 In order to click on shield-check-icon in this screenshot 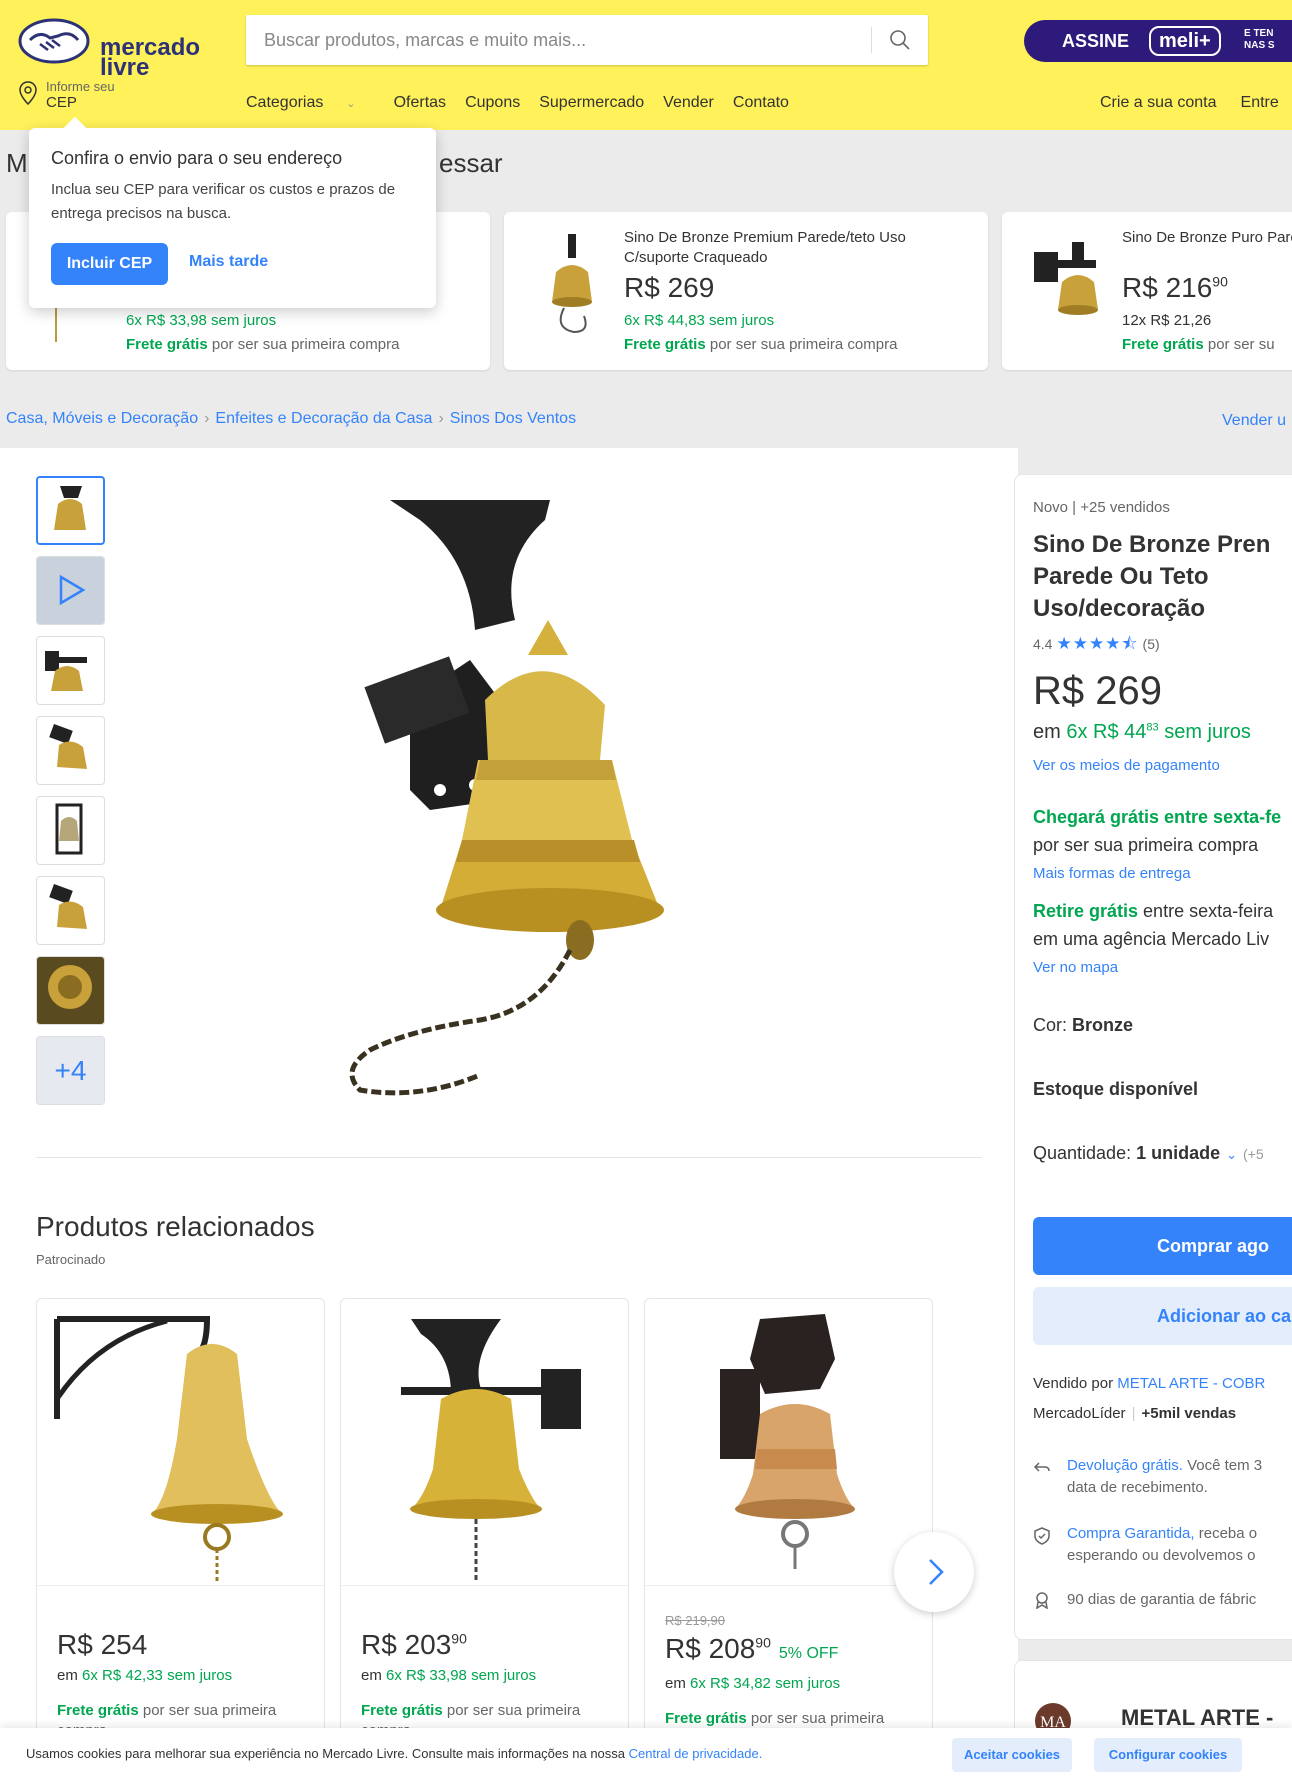, I will do `click(1042, 1536)`.